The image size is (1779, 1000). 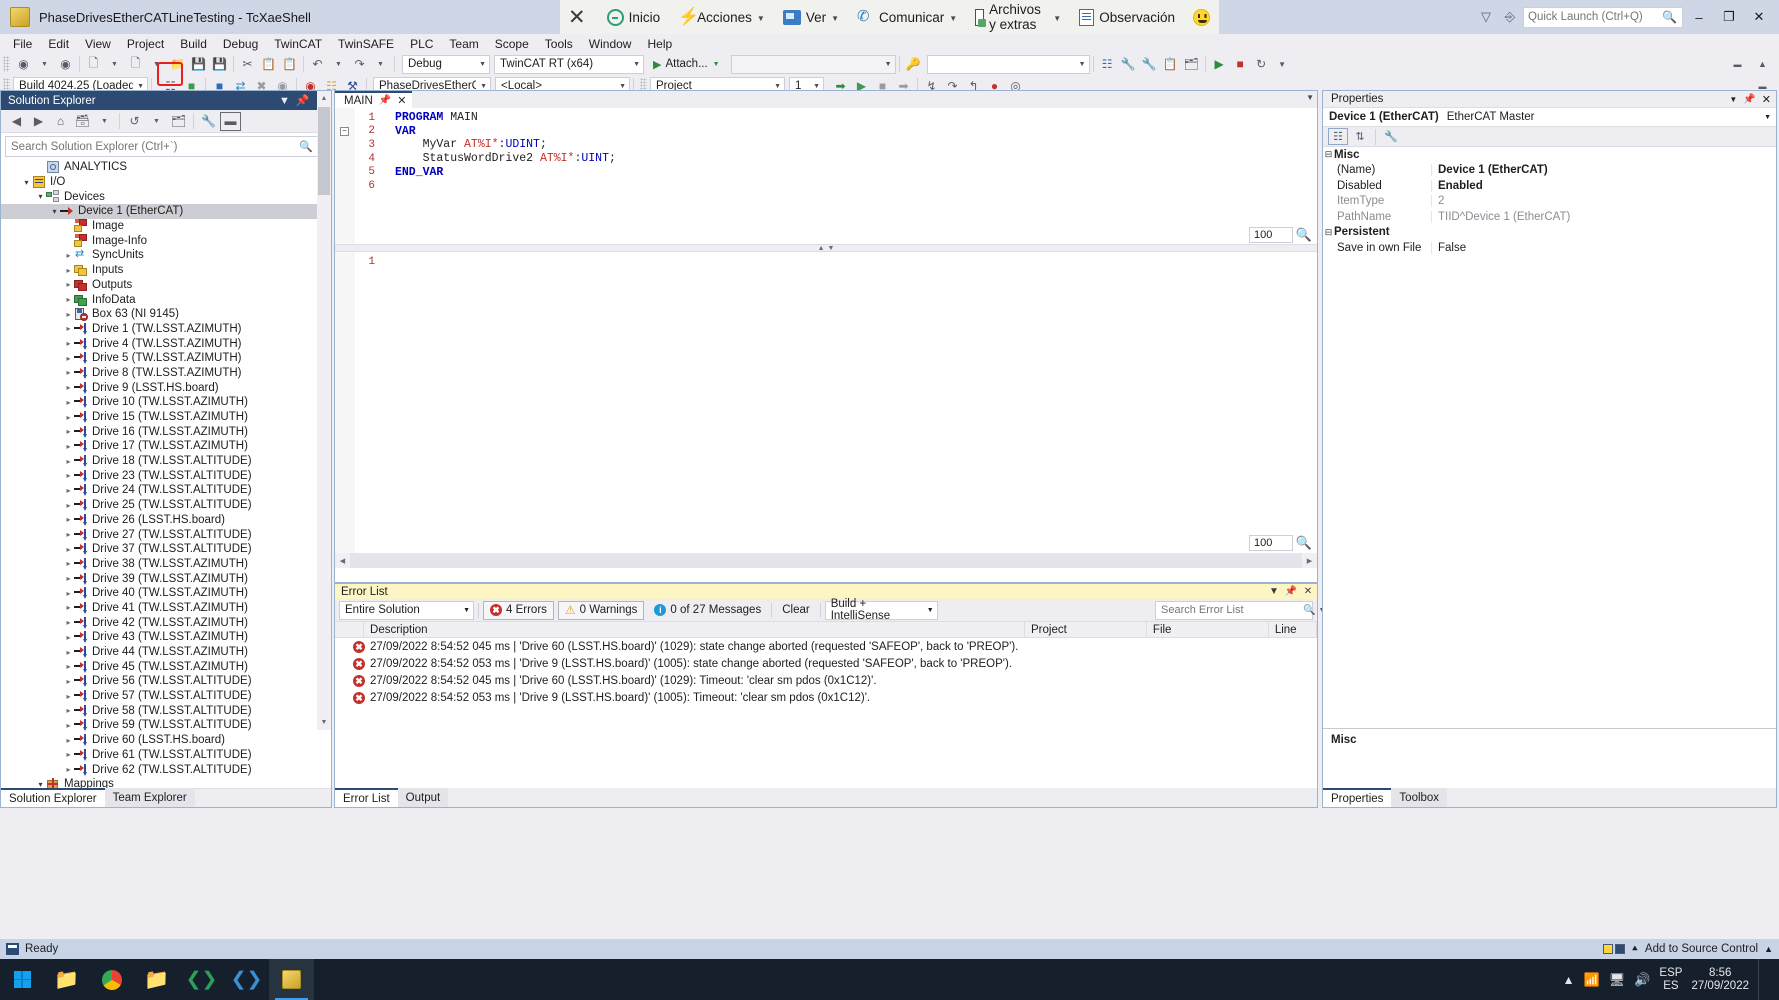 I want to click on editor-horizontal-scrollbar: ◀ ▶, so click(x=826, y=560).